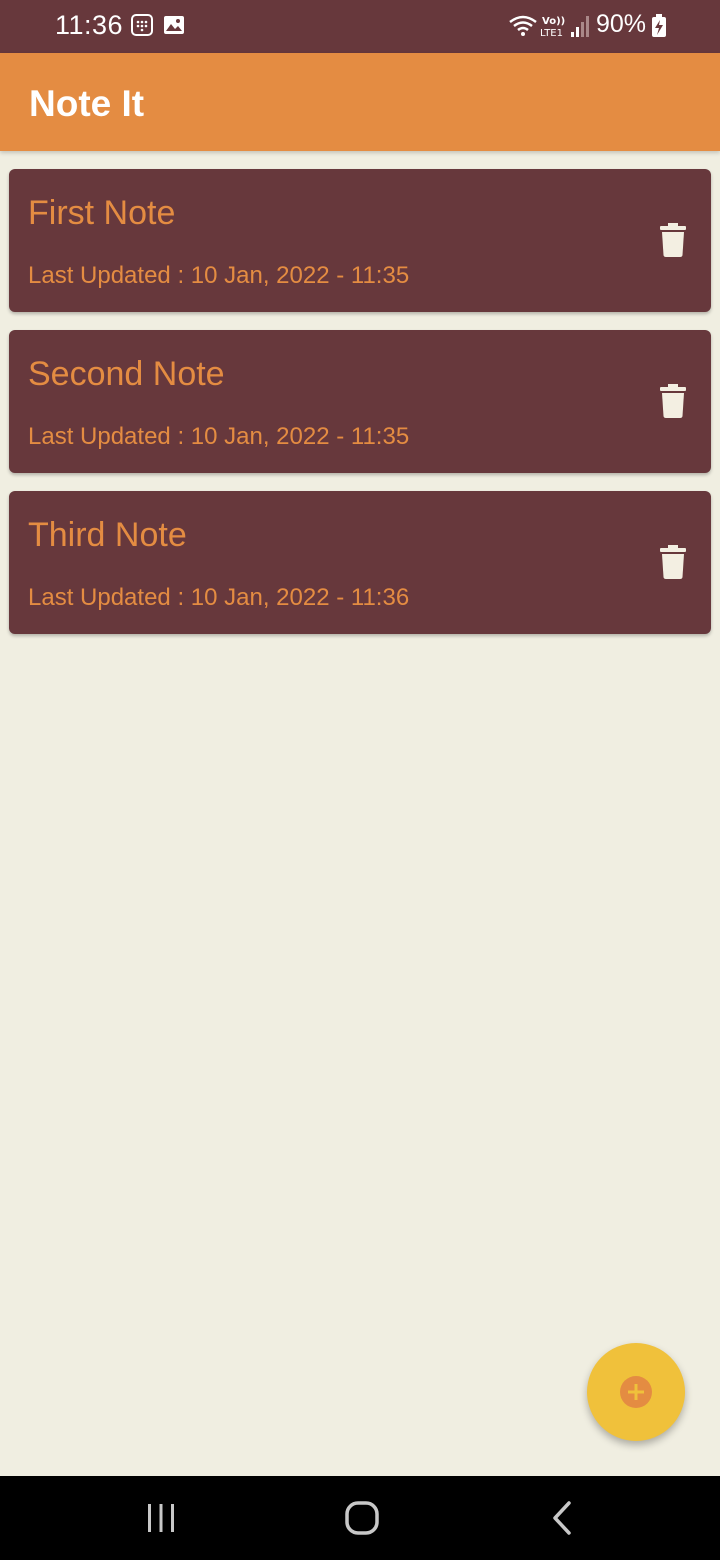 The width and height of the screenshot is (720, 1560). I want to click on navigation-bar, so click(360, 1518).